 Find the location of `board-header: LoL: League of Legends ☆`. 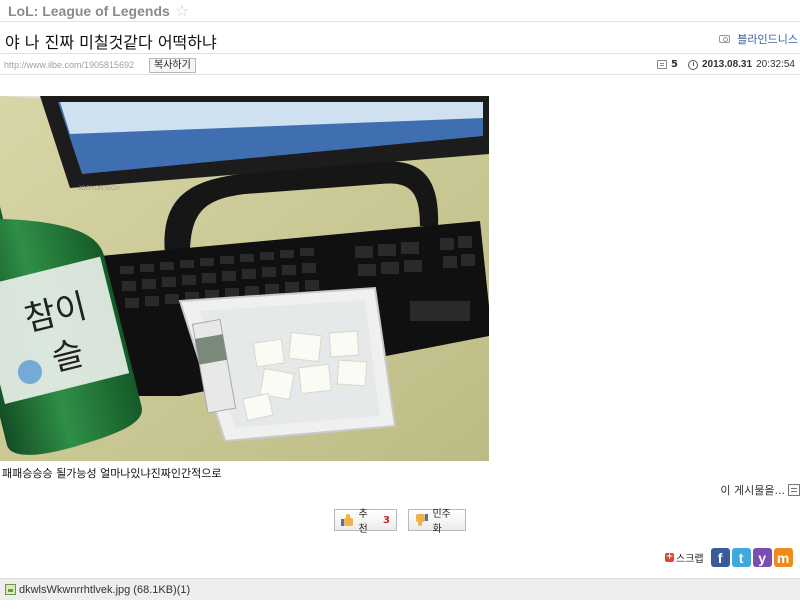

board-header: LoL: League of Legends ☆ is located at coordinates (400, 11).